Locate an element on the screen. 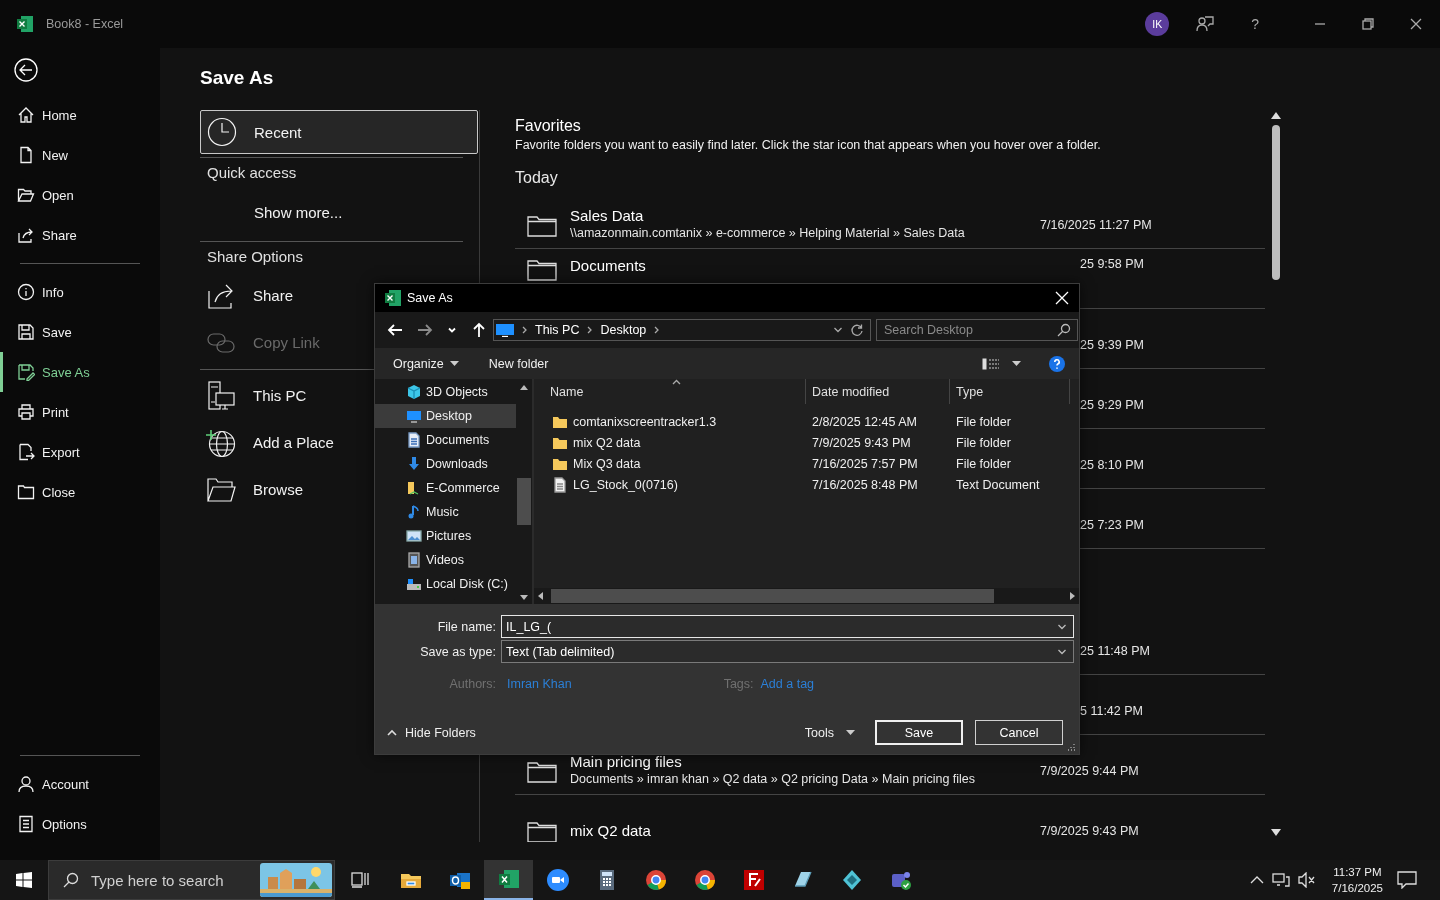 This screenshot has height=900, width=1440. nav-item: Home is located at coordinates (80, 115).